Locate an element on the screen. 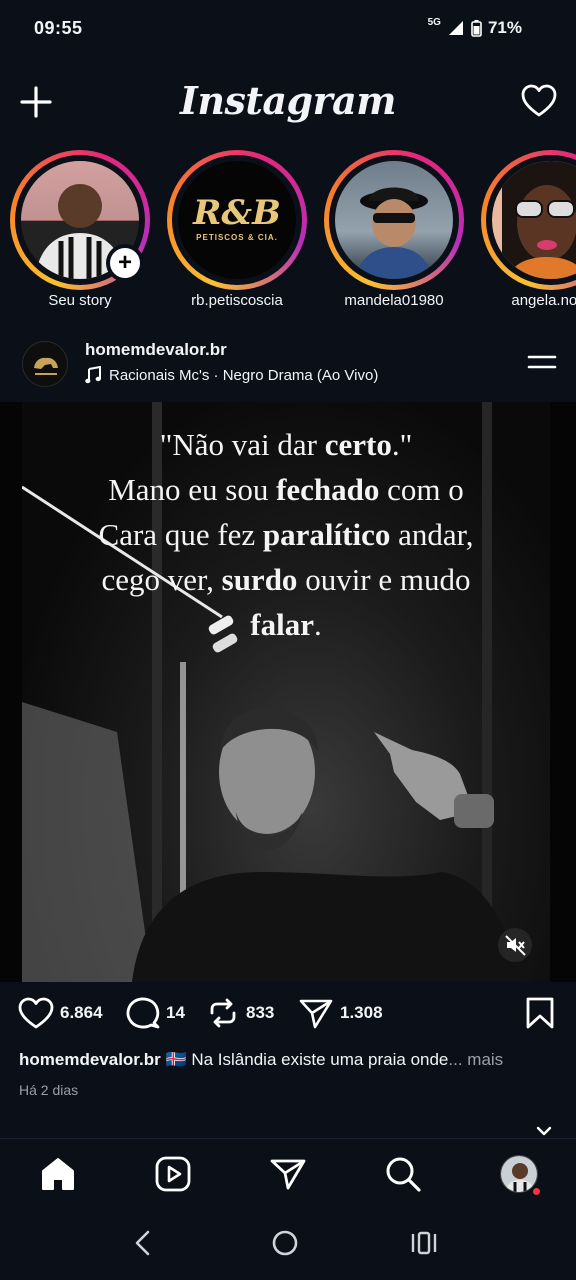 Image resolution: width=576 pixels, height=1280 pixels. avatar is located at coordinates (394, 220).